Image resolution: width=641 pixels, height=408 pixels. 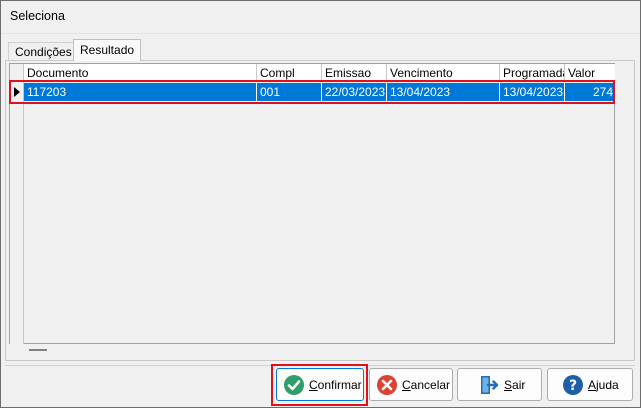 I want to click on title-bar: Seleciona, so click(x=320, y=17).